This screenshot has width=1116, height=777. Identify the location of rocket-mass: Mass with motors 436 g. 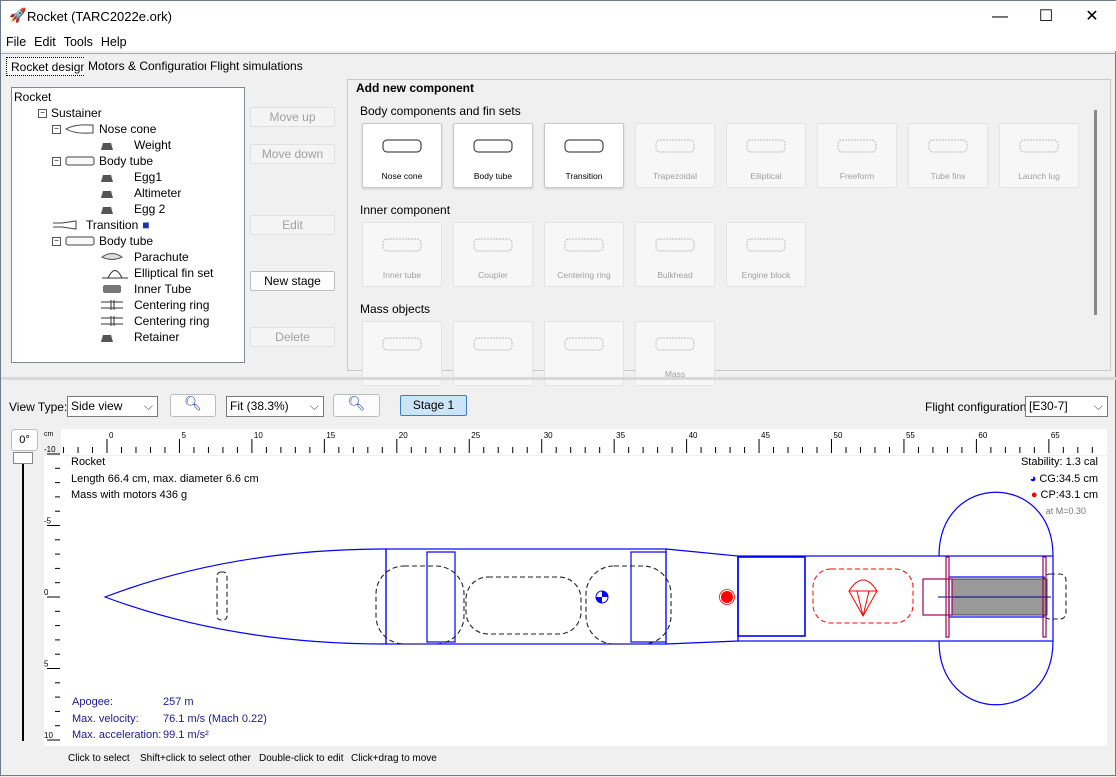
(129, 495).